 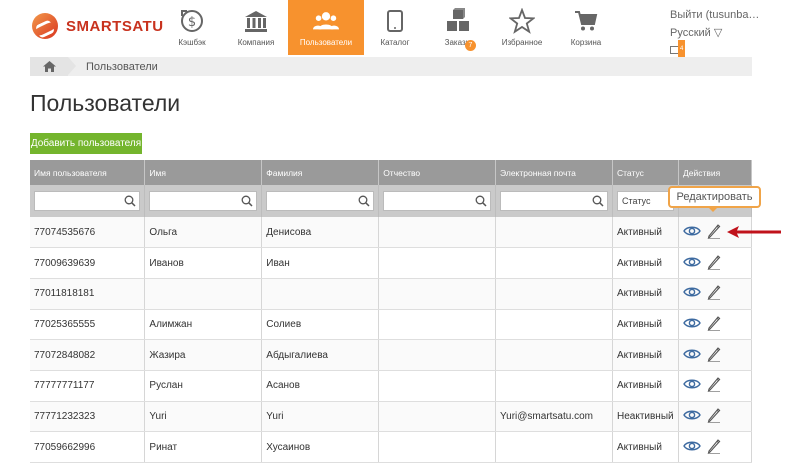 I want to click on col-header-actions: Действия, so click(x=715, y=172).